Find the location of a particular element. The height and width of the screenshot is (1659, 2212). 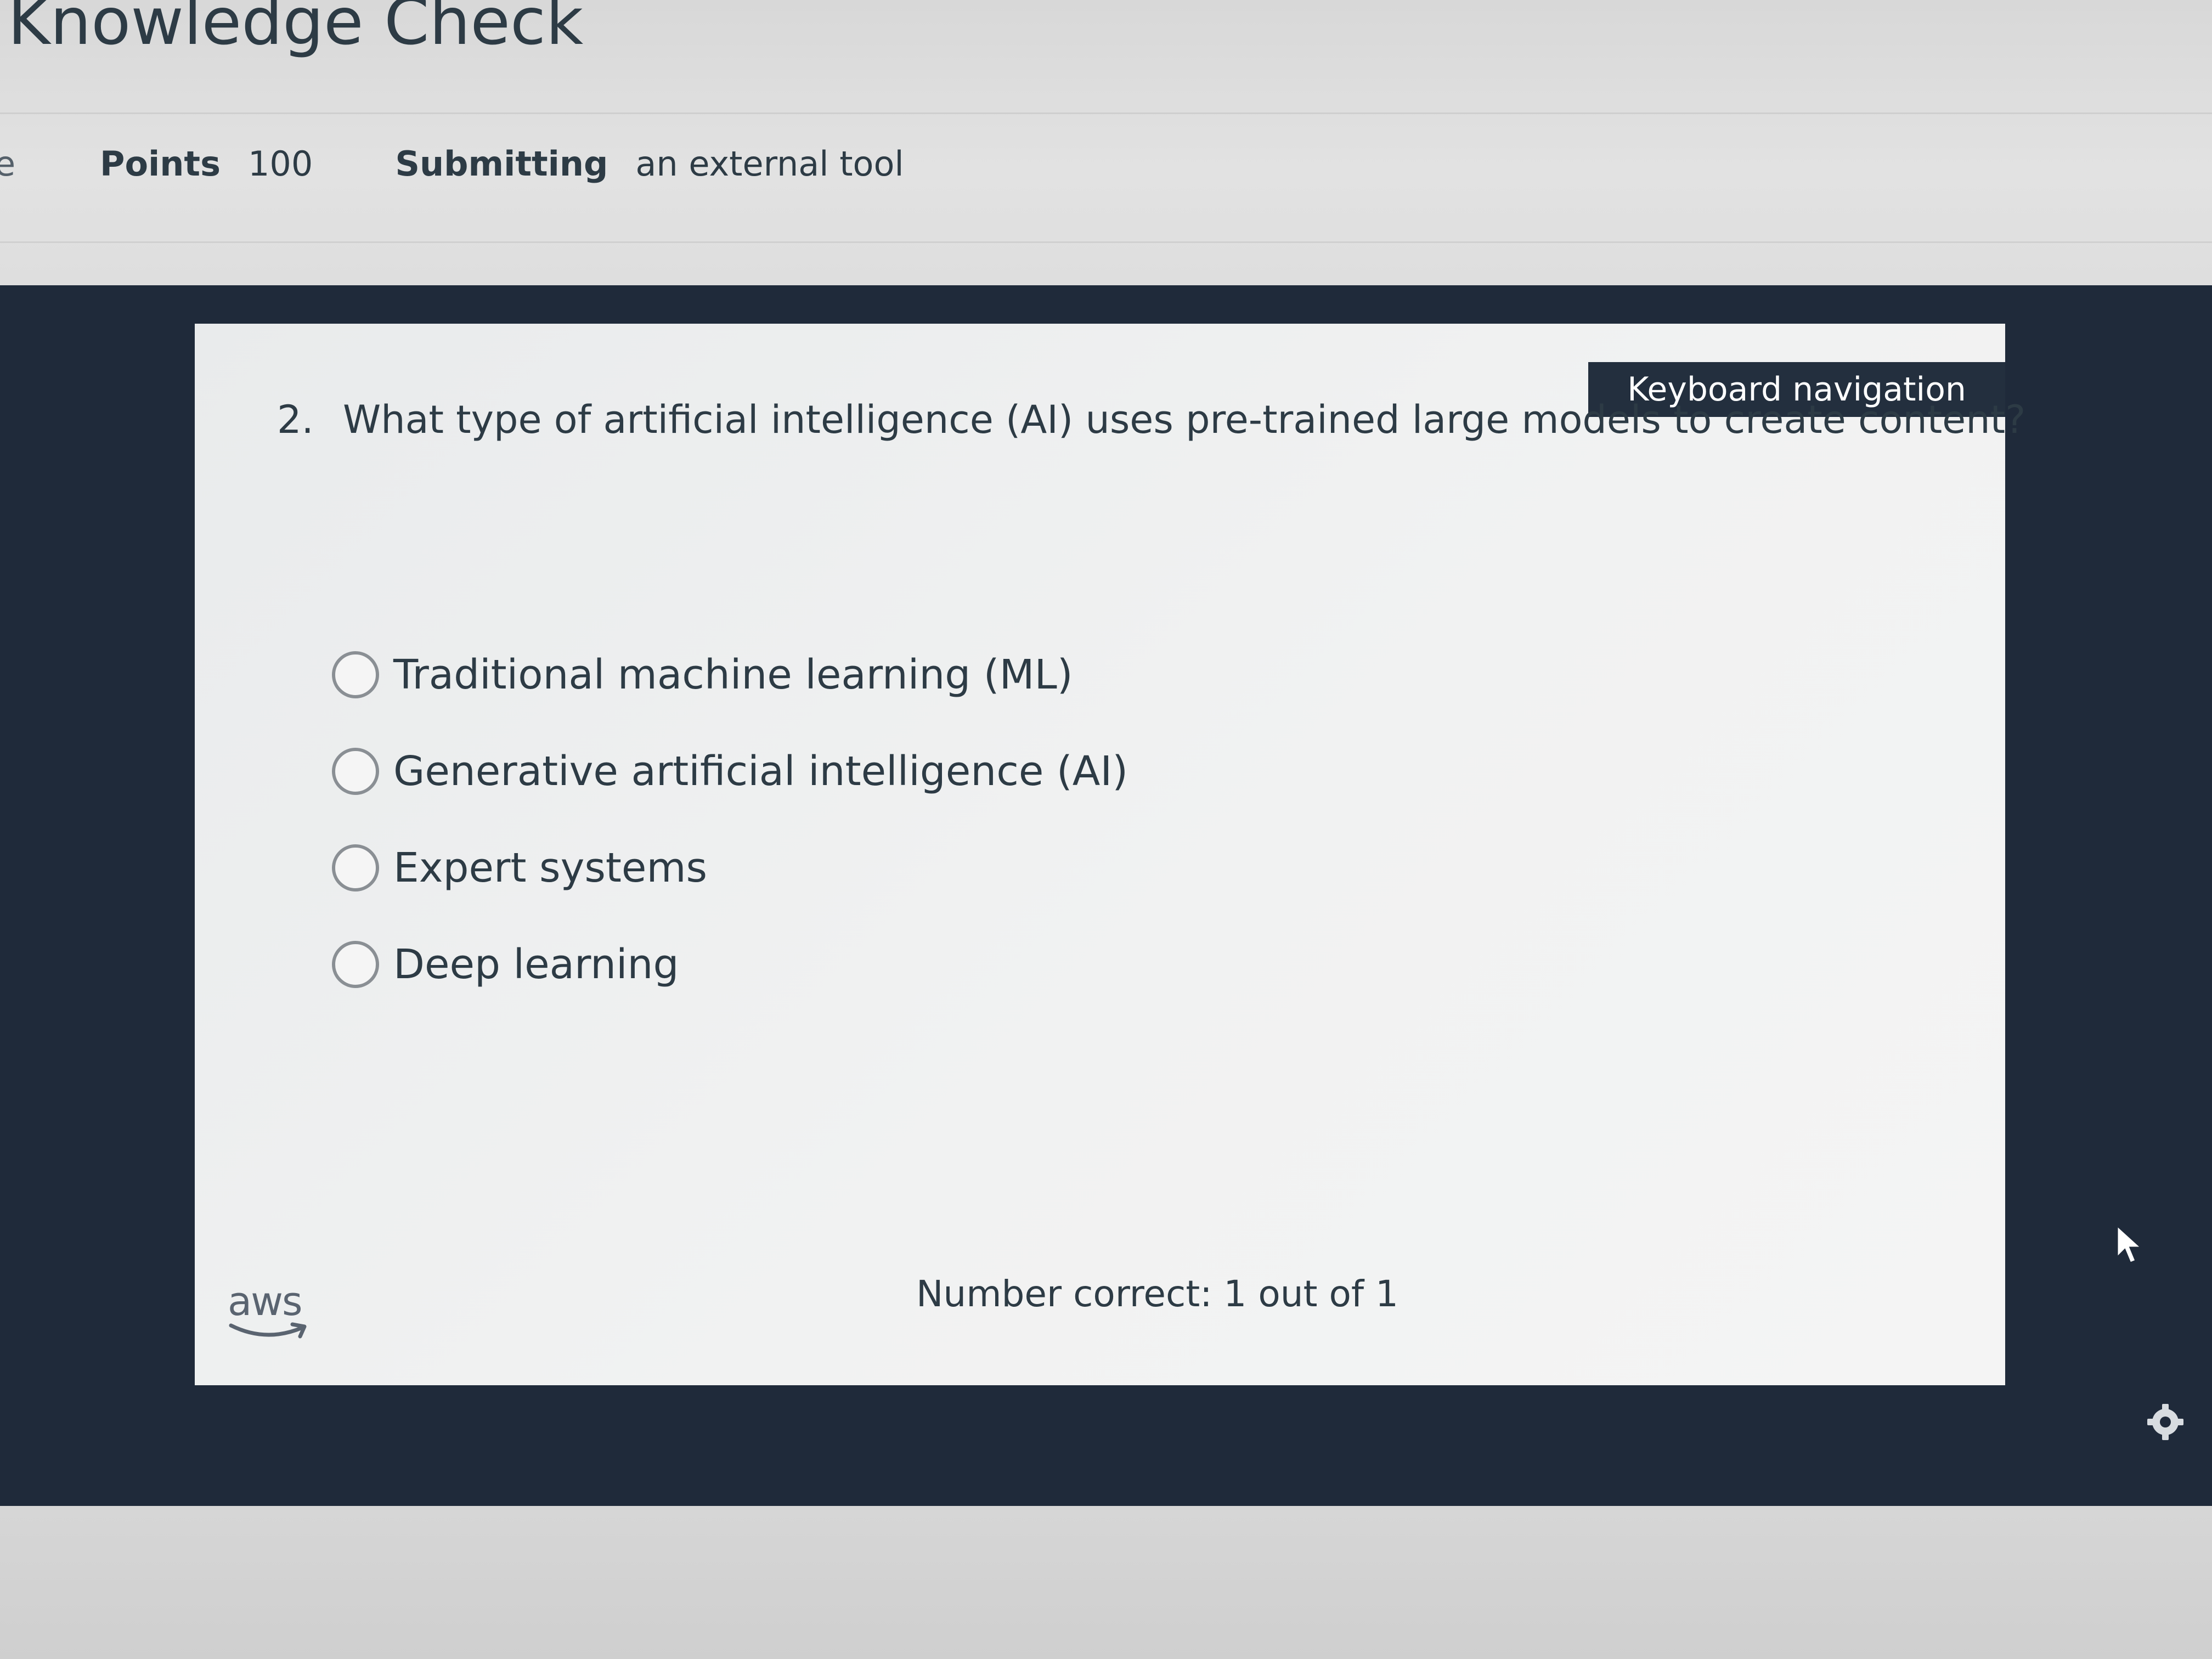

answer-option: Expert systems is located at coordinates (730, 868).